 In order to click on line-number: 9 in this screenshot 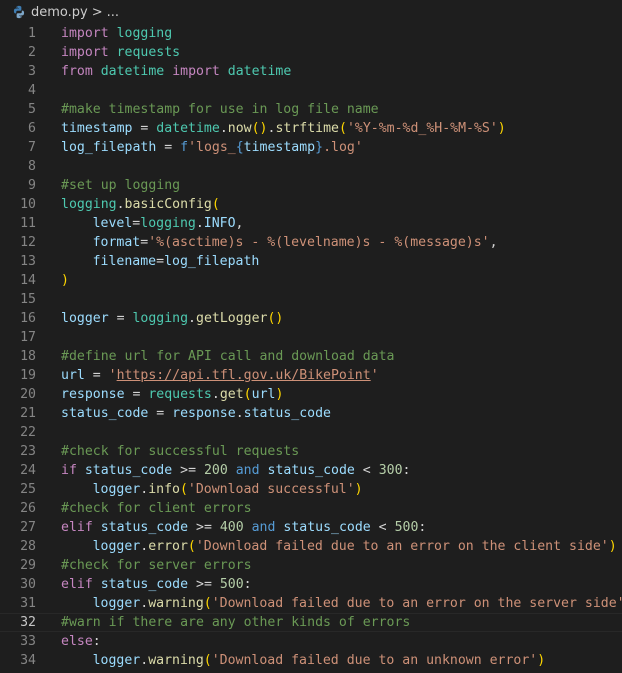, I will do `click(32, 185)`.